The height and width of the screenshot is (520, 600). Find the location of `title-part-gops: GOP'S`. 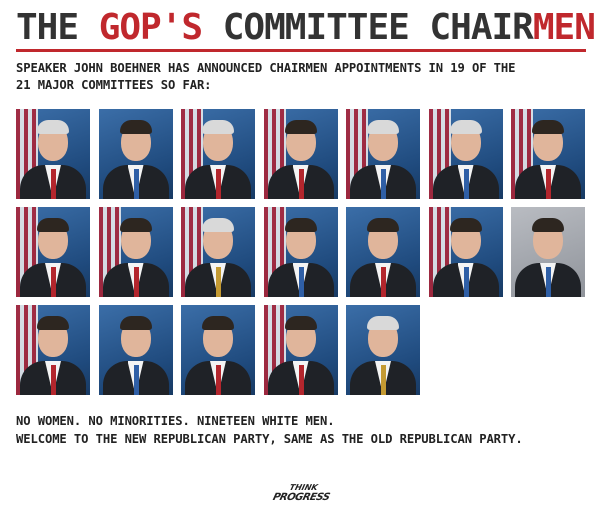

title-part-gops: GOP'S is located at coordinates (150, 27).